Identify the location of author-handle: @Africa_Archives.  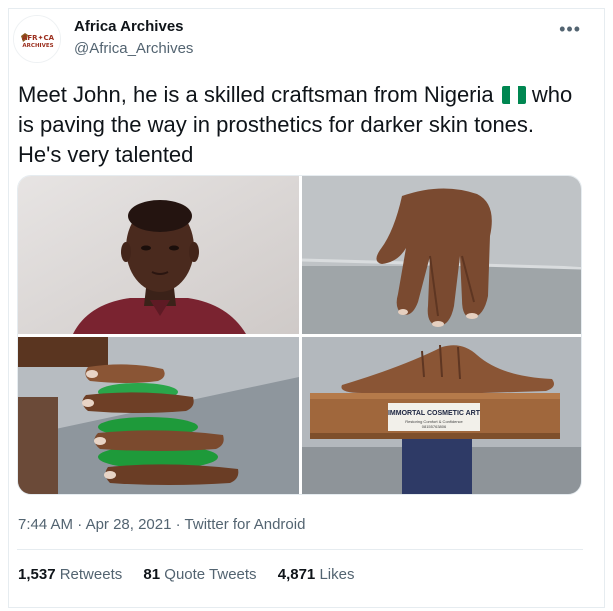
(133, 48).